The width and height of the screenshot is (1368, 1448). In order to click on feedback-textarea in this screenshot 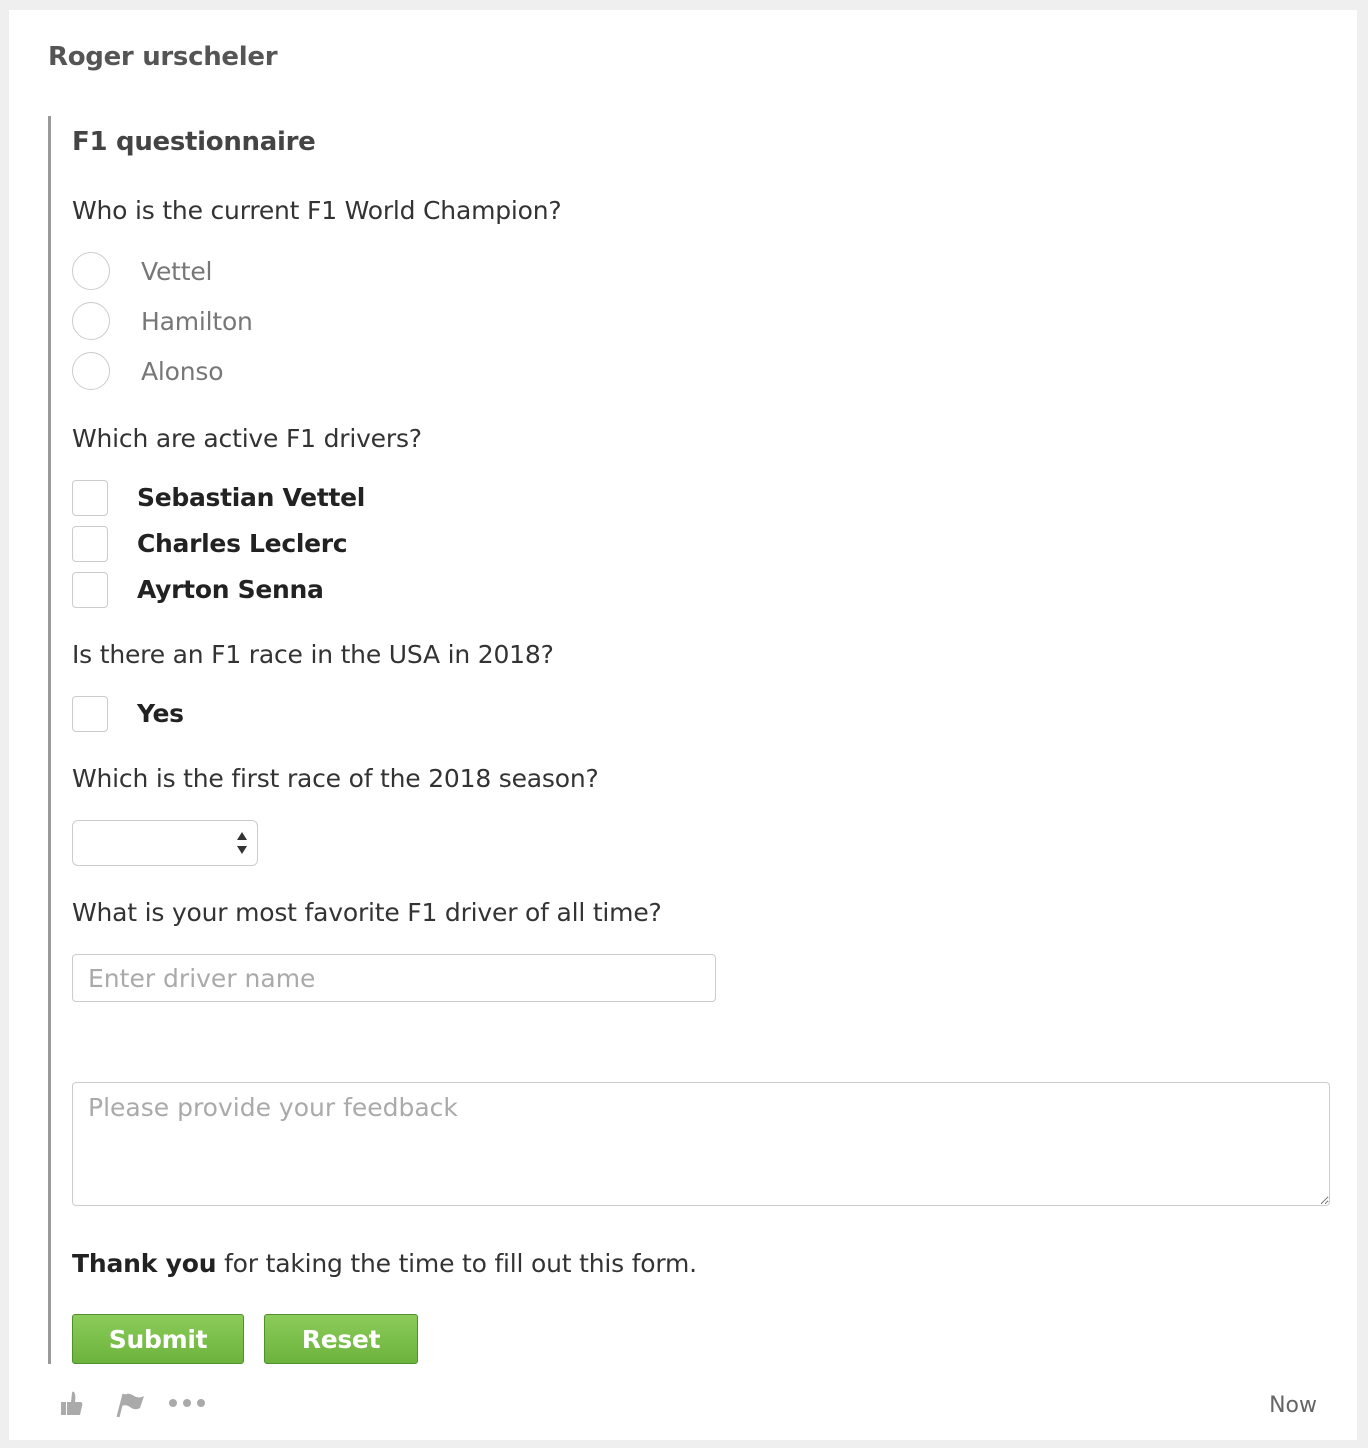, I will do `click(701, 1144)`.